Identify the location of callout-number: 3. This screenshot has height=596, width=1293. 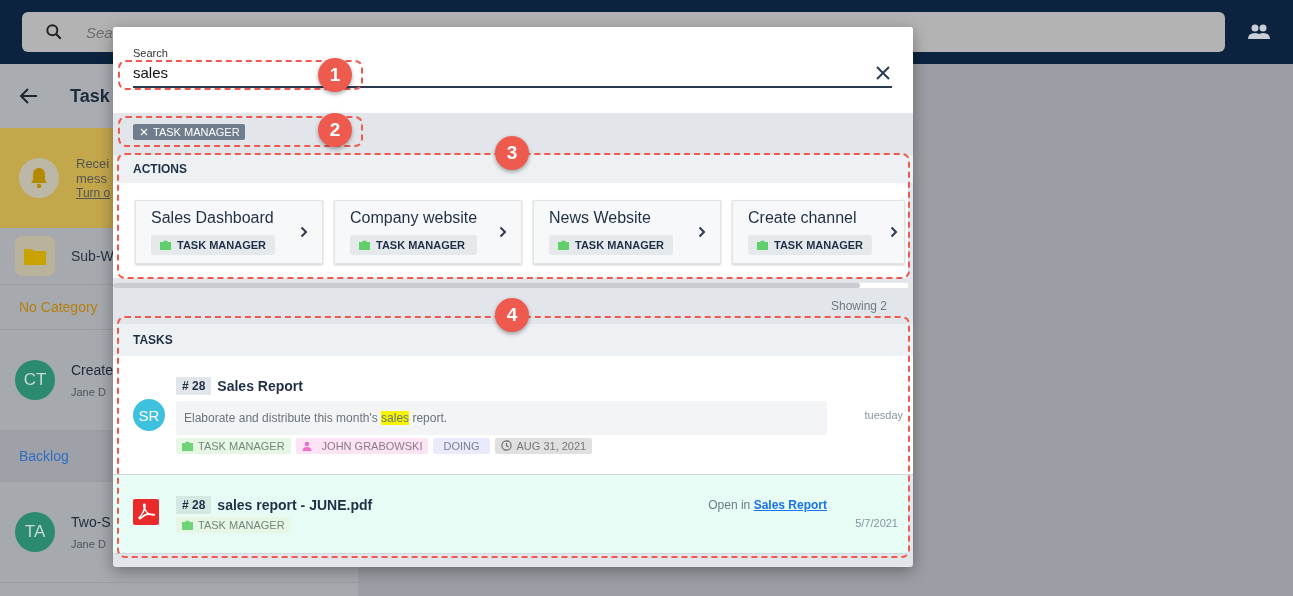
(512, 153).